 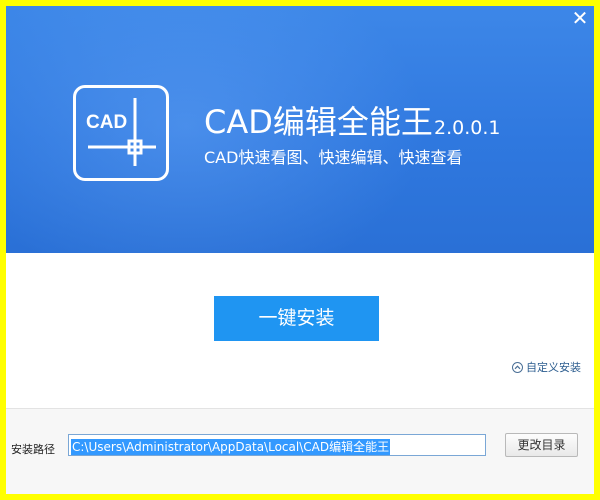 What do you see at coordinates (467, 128) in the screenshot?
I see `app-version: 2.0.0.1` at bounding box center [467, 128].